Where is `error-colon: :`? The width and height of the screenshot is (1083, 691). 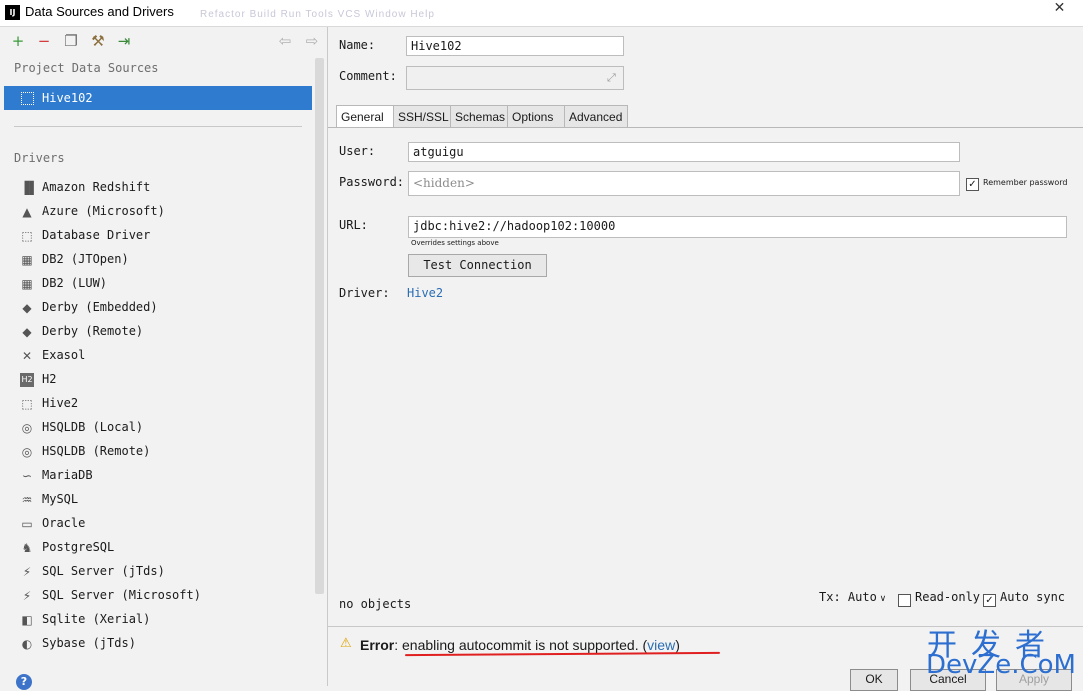 error-colon: : is located at coordinates (398, 645).